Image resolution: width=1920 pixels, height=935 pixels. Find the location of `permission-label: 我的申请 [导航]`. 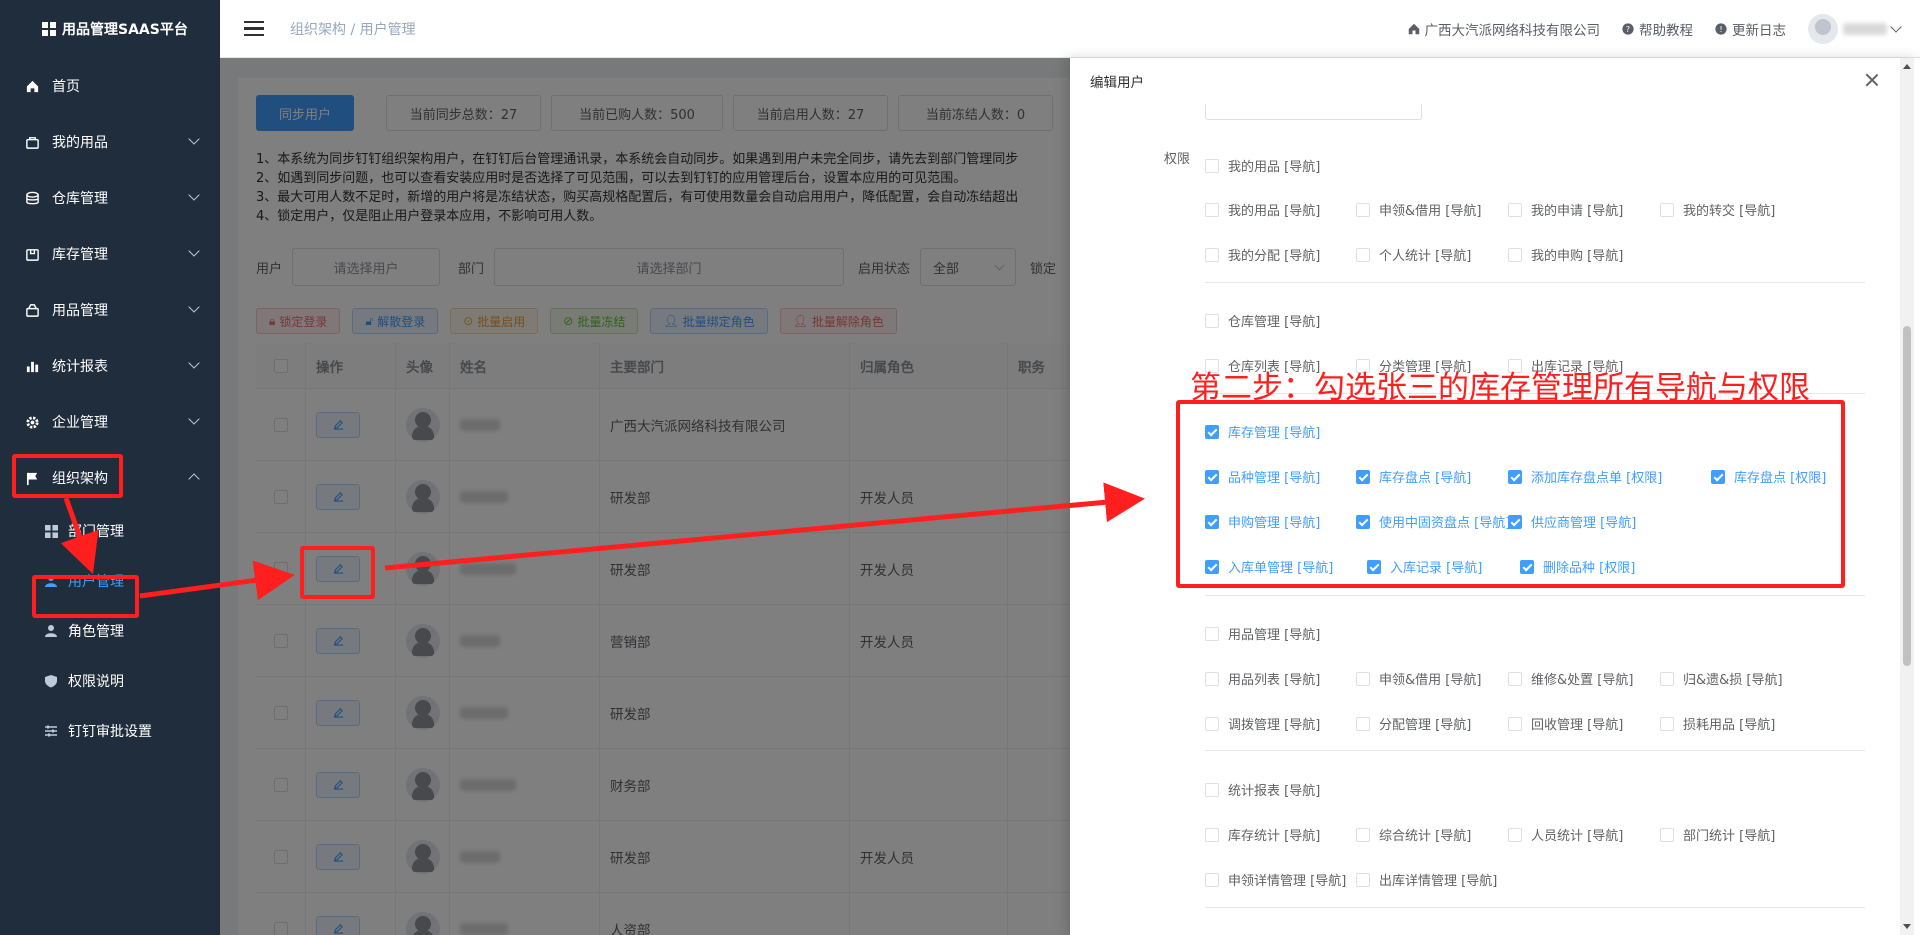

permission-label: 我的申请 [导航] is located at coordinates (1577, 211).